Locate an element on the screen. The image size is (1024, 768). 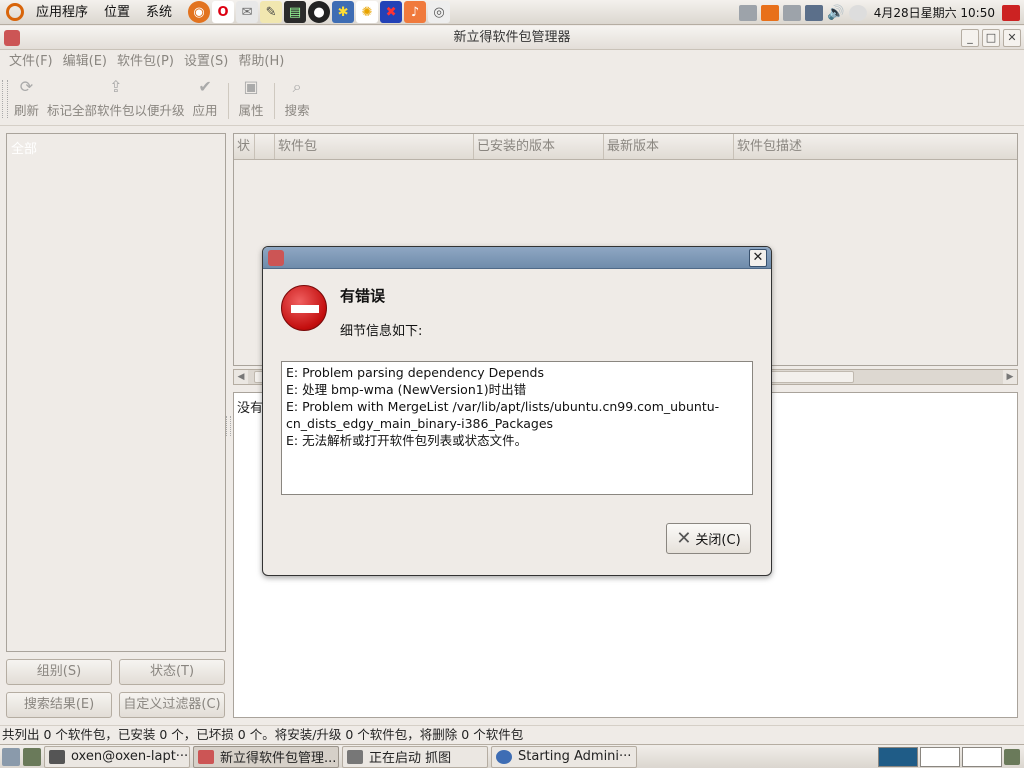
search-label: 搜索 is located at coordinates (297, 110).